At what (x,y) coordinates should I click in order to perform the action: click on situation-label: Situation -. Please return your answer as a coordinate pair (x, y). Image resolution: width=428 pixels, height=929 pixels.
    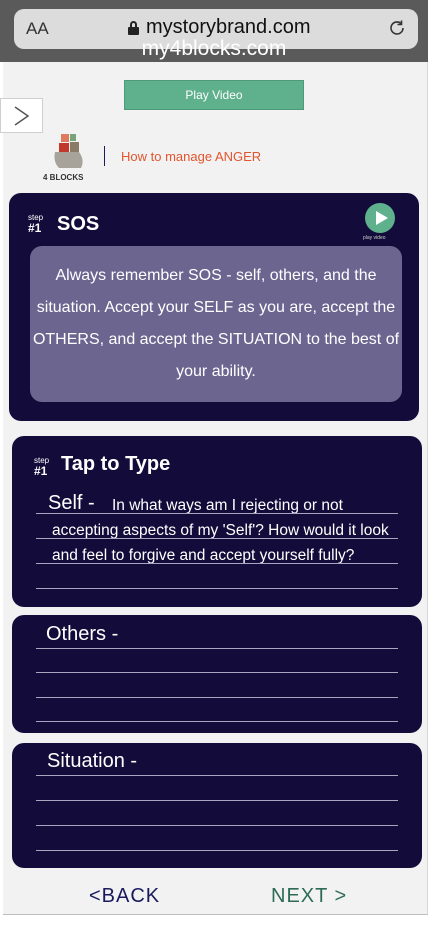
    Looking at the image, I should click on (92, 761).